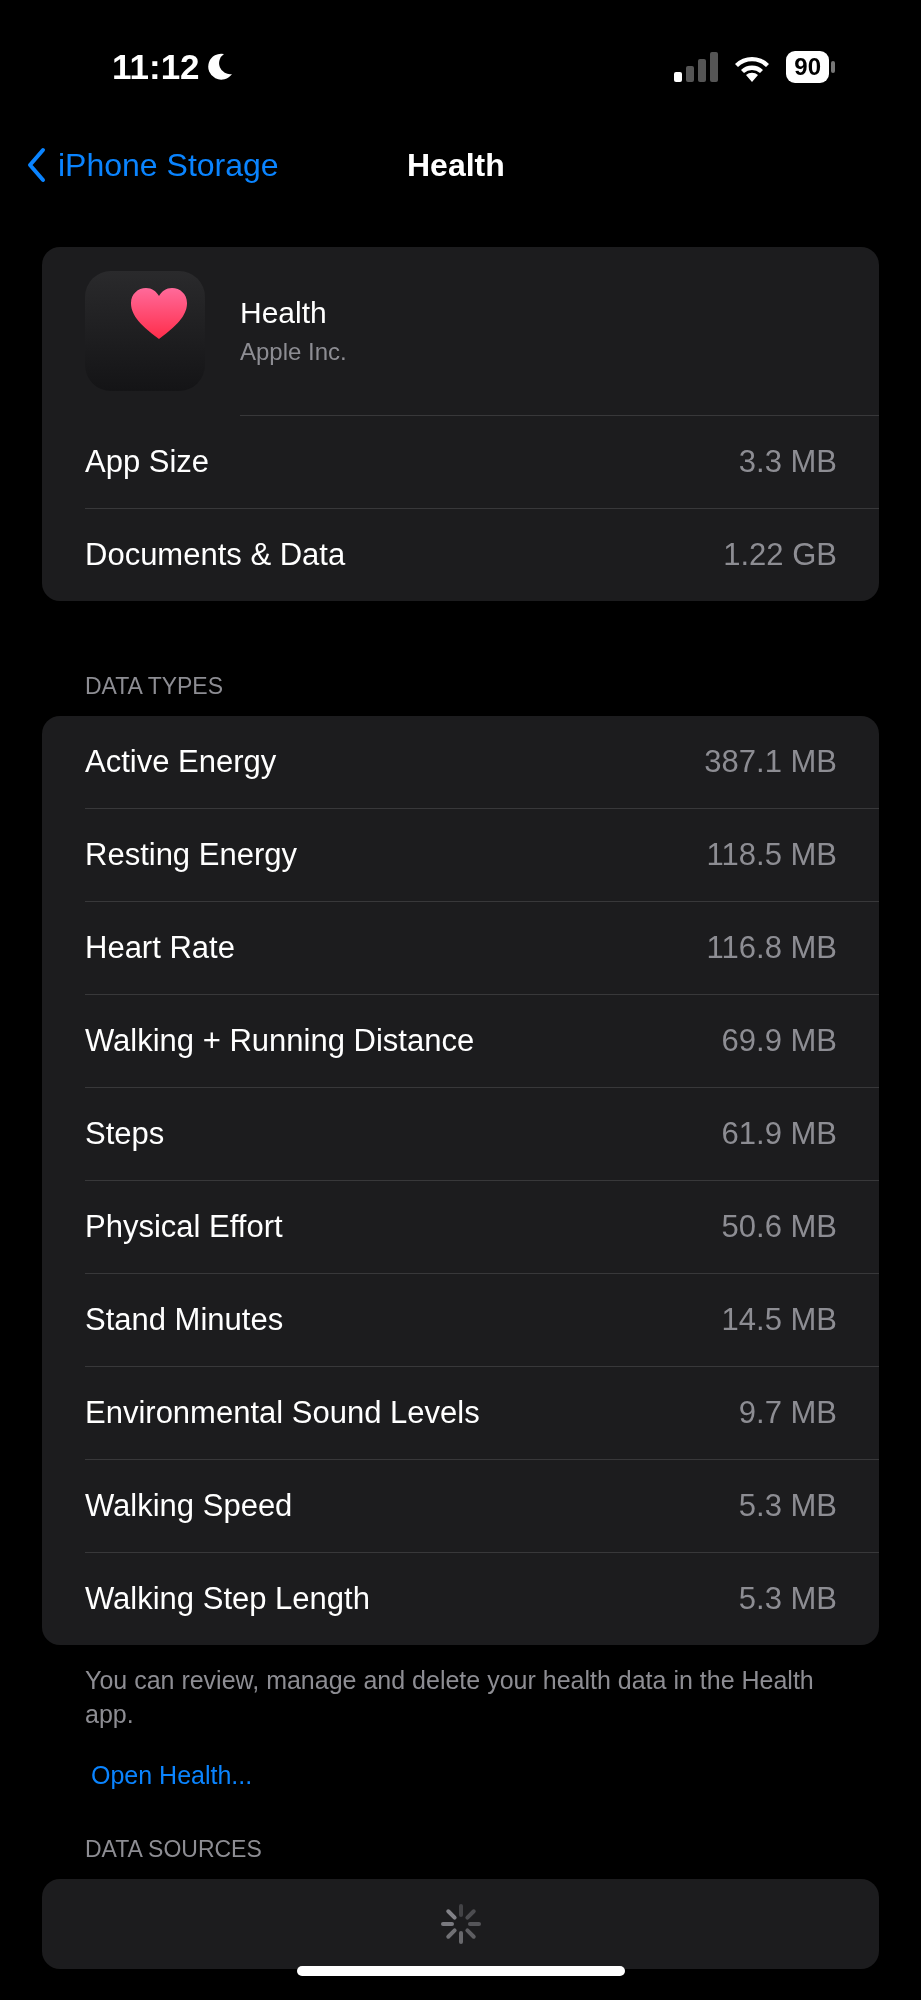 The height and width of the screenshot is (2000, 921). What do you see at coordinates (227, 1599) in the screenshot?
I see `row-label: Walking Step Length` at bounding box center [227, 1599].